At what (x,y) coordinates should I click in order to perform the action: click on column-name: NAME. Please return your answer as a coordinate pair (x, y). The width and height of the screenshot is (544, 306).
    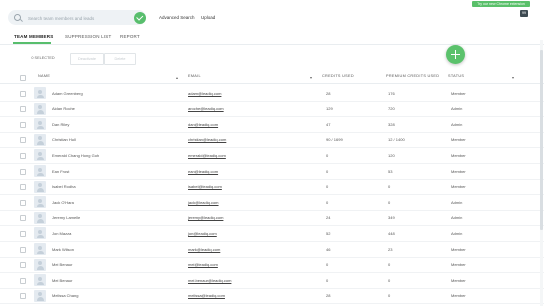
    Looking at the image, I should click on (44, 76).